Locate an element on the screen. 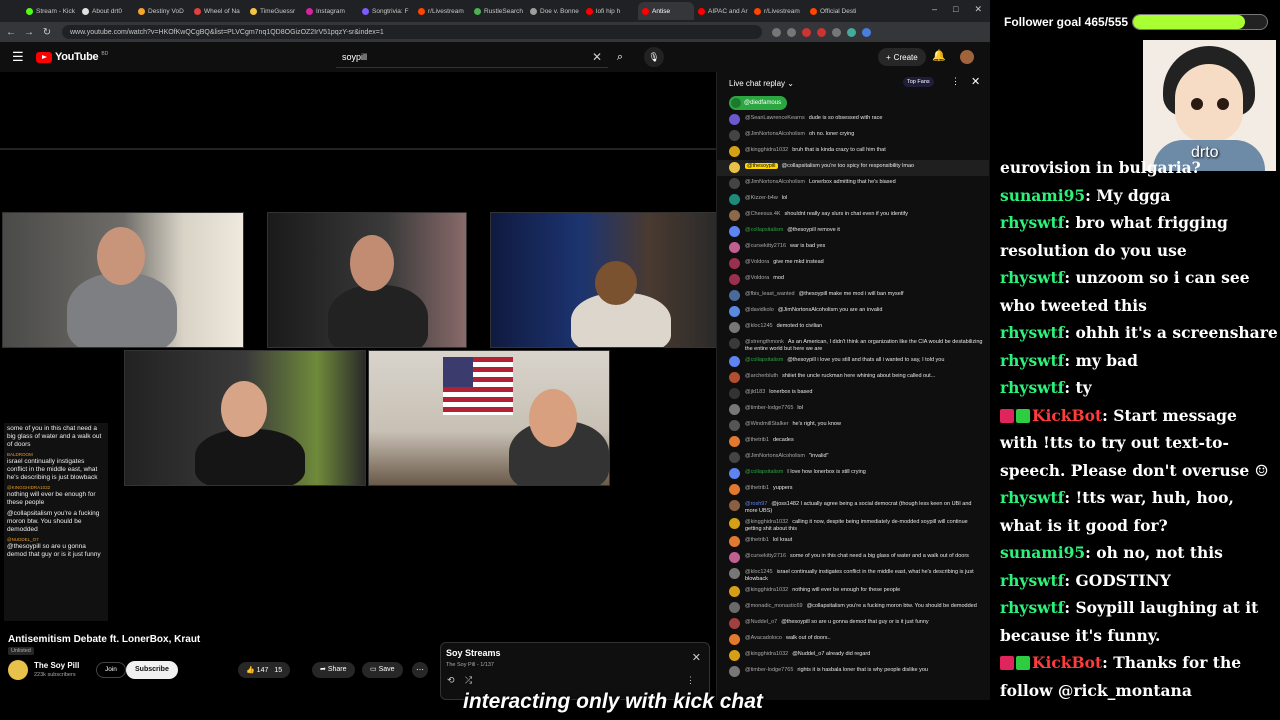 The width and height of the screenshot is (1280, 720). channel-avatar is located at coordinates (18, 670).